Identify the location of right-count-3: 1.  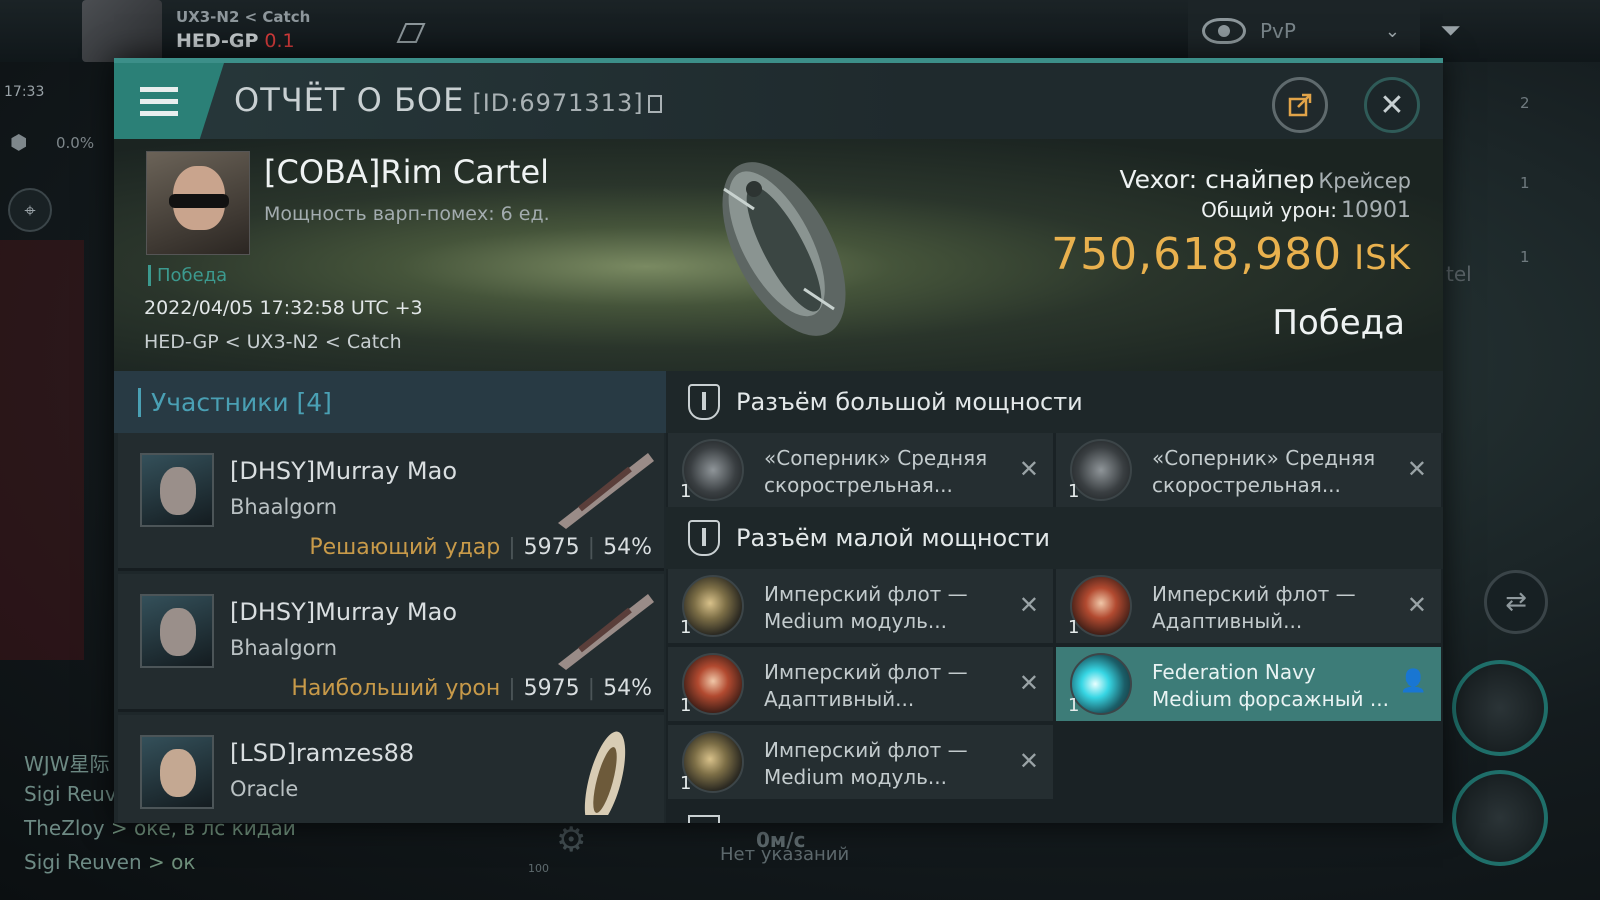
(1525, 257).